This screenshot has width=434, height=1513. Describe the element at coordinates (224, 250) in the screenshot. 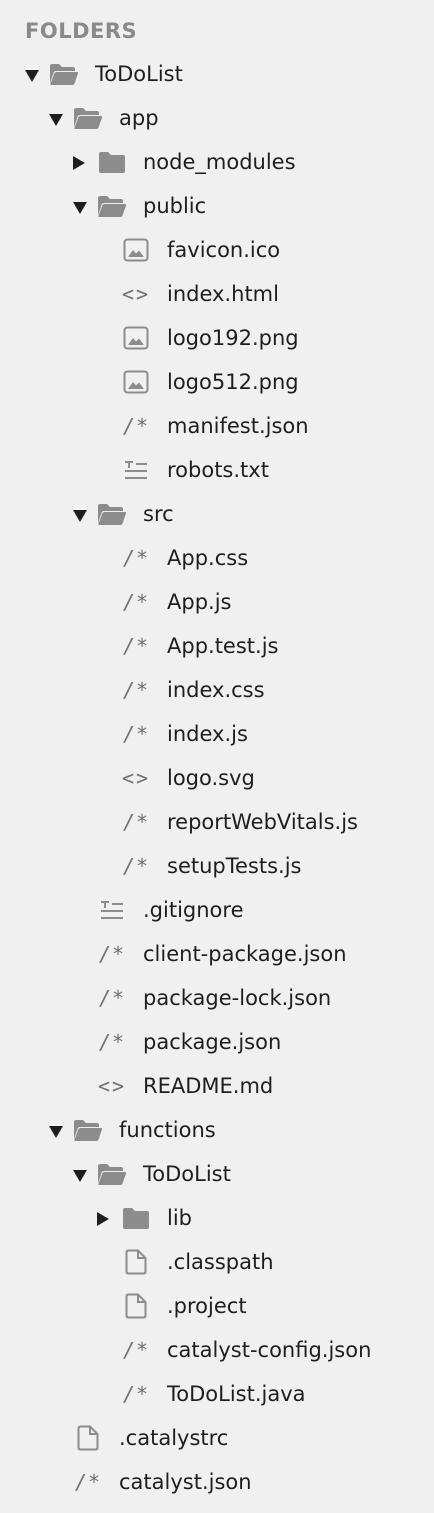

I see `tree-item-label: favicon.ico` at that location.